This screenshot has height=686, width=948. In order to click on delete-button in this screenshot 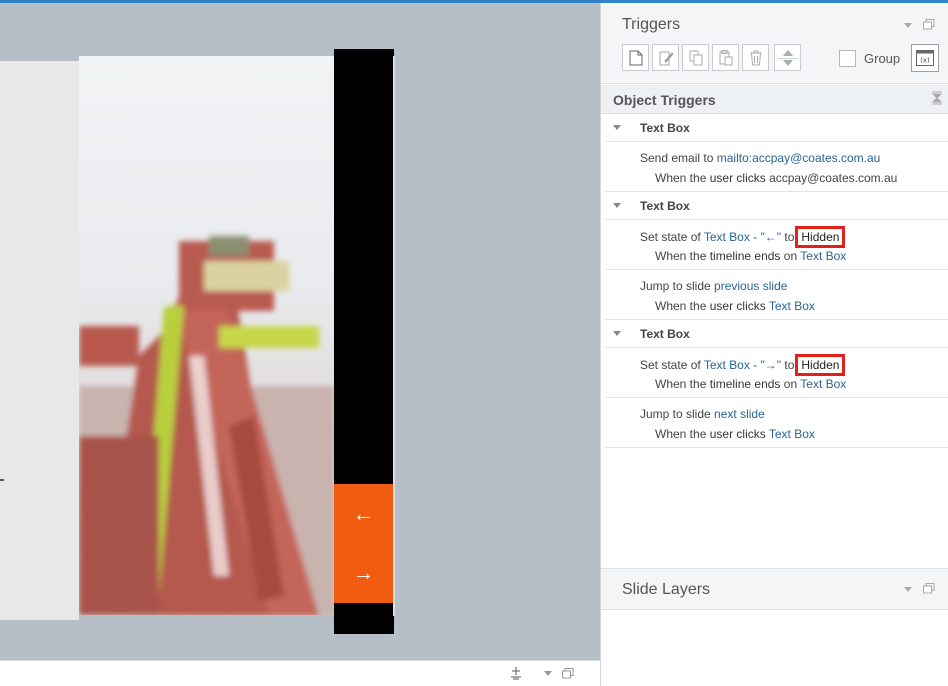, I will do `click(755, 57)`.